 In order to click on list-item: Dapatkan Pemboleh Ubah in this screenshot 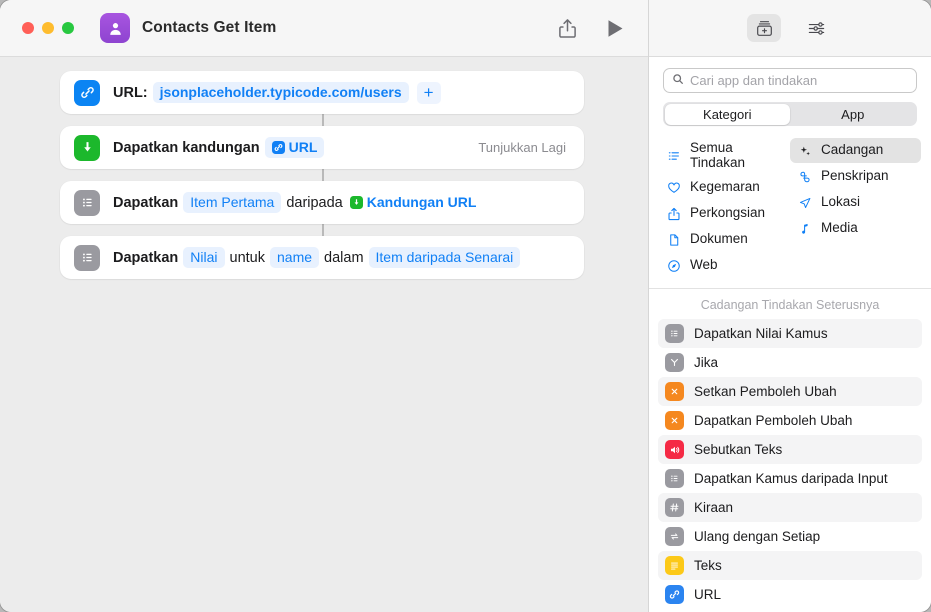, I will do `click(790, 420)`.